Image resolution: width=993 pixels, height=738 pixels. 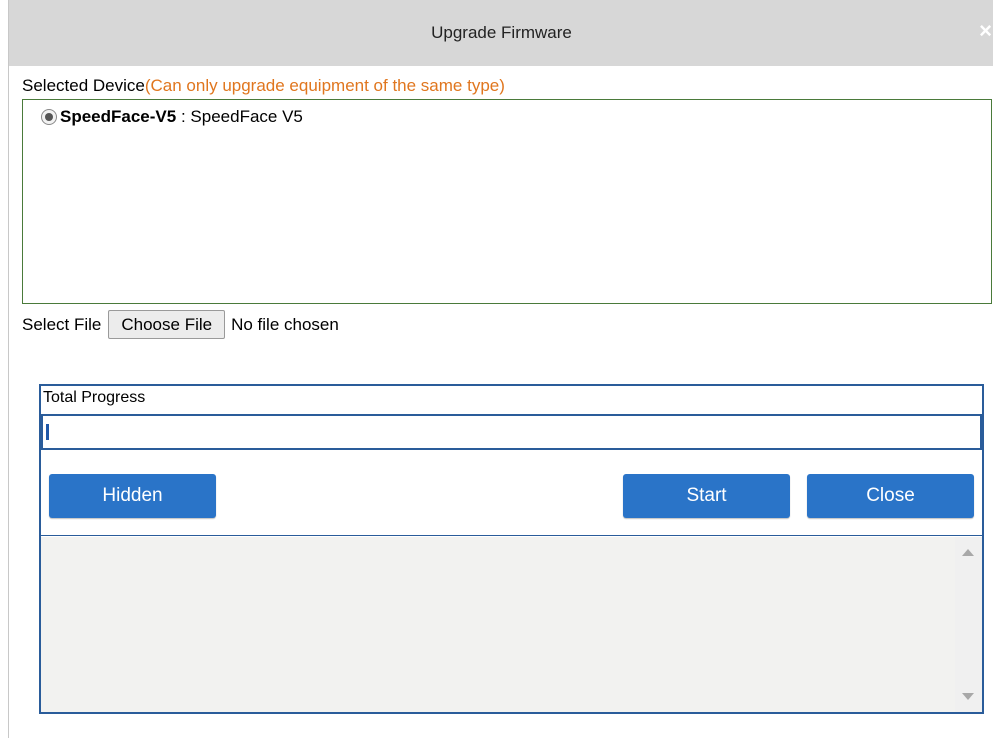 What do you see at coordinates (246, 116) in the screenshot?
I see `device-description: SpeedFace V5` at bounding box center [246, 116].